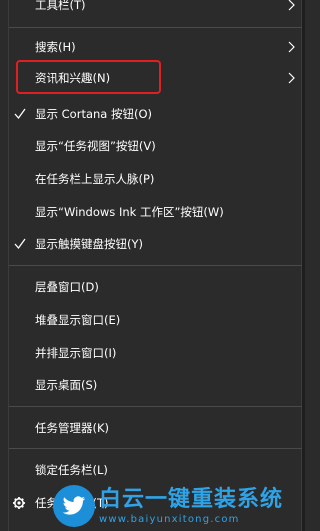 Image resolution: width=320 pixels, height=531 pixels. What do you see at coordinates (4, 265) in the screenshot?
I see `left-edge` at bounding box center [4, 265].